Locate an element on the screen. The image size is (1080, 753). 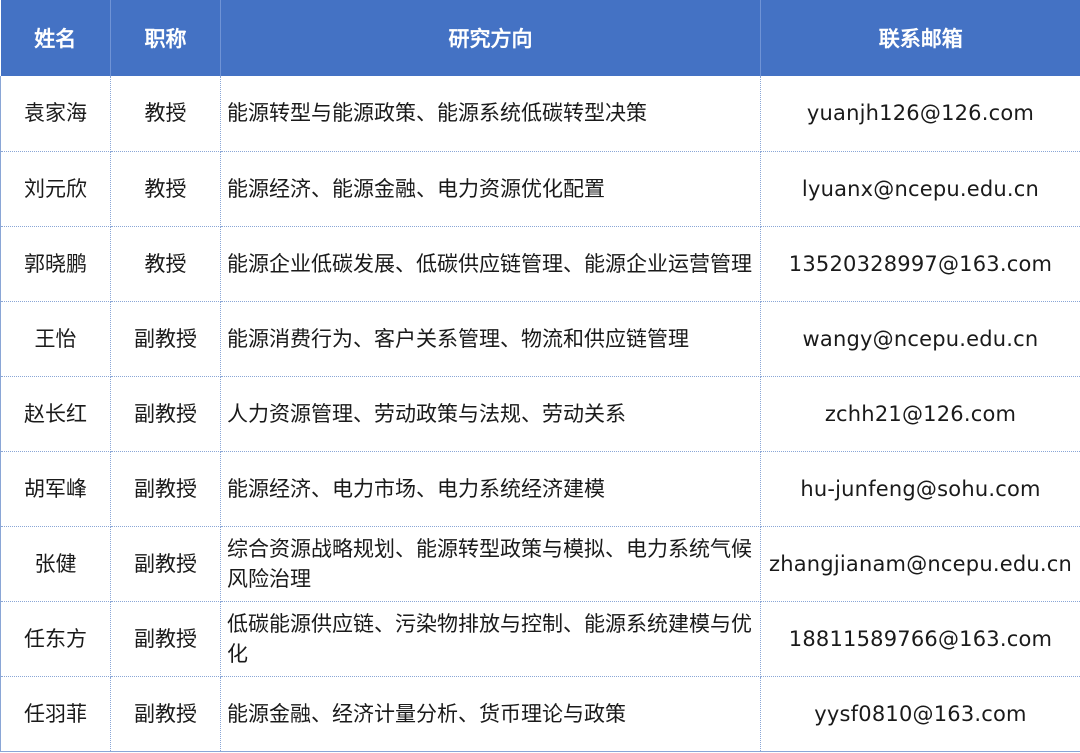
cell-email: zhangjianam@ncepu.edu.cn is located at coordinates (920, 564).